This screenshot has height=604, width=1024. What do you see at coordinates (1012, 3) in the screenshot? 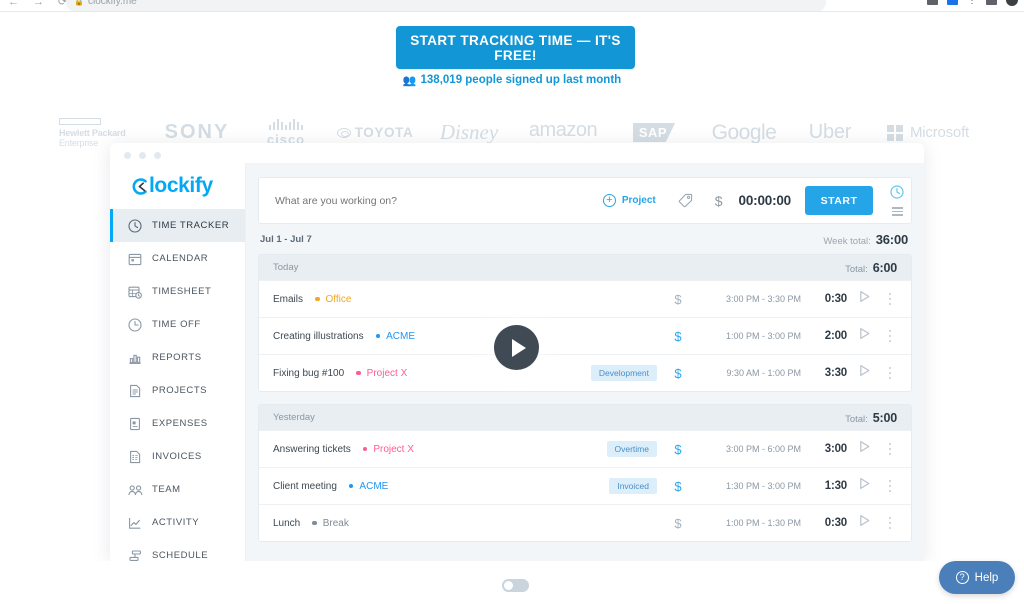
I see `avatar` at bounding box center [1012, 3].